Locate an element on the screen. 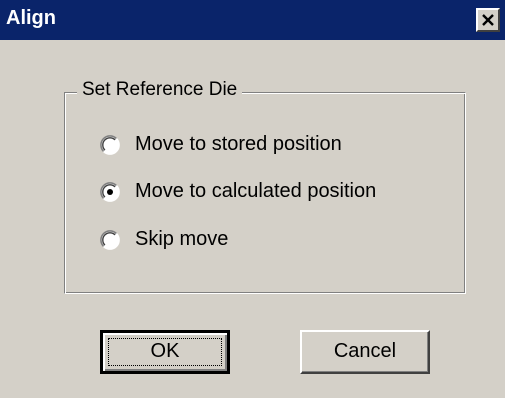 The image size is (505, 398). ok-button-label: OK is located at coordinates (165, 351).